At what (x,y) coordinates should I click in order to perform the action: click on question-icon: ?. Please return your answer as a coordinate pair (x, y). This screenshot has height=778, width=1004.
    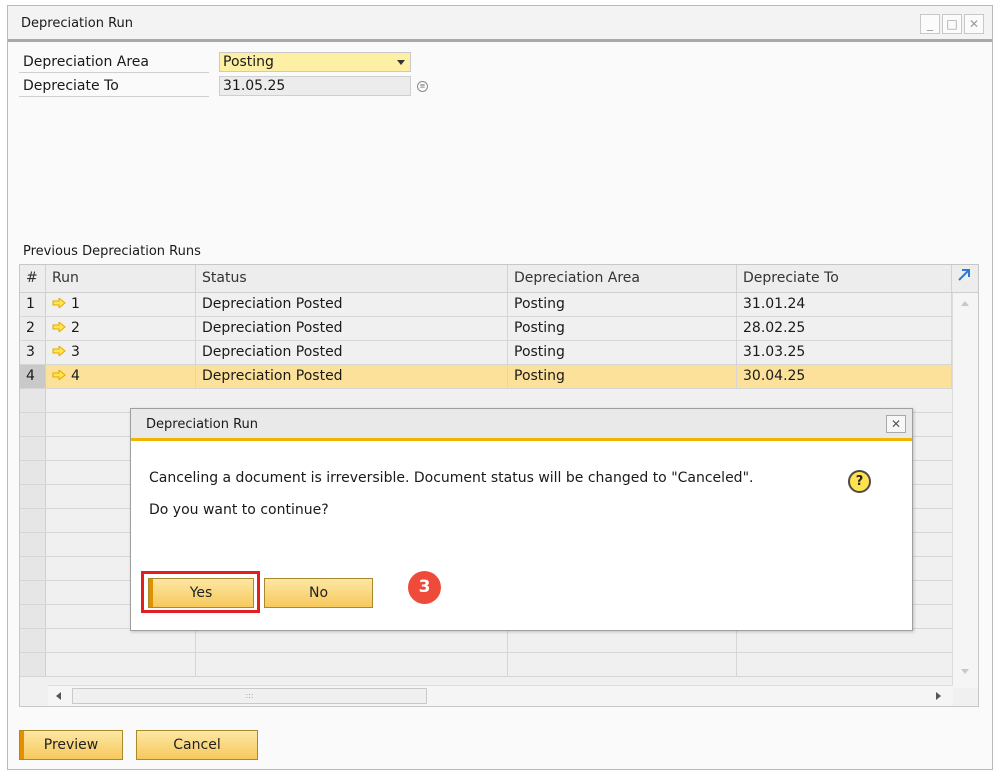
    Looking at the image, I should click on (859, 481).